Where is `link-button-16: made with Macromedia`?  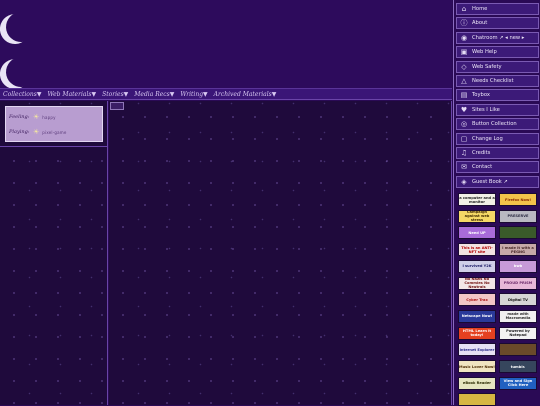 link-button-16: made with Macromedia is located at coordinates (518, 316).